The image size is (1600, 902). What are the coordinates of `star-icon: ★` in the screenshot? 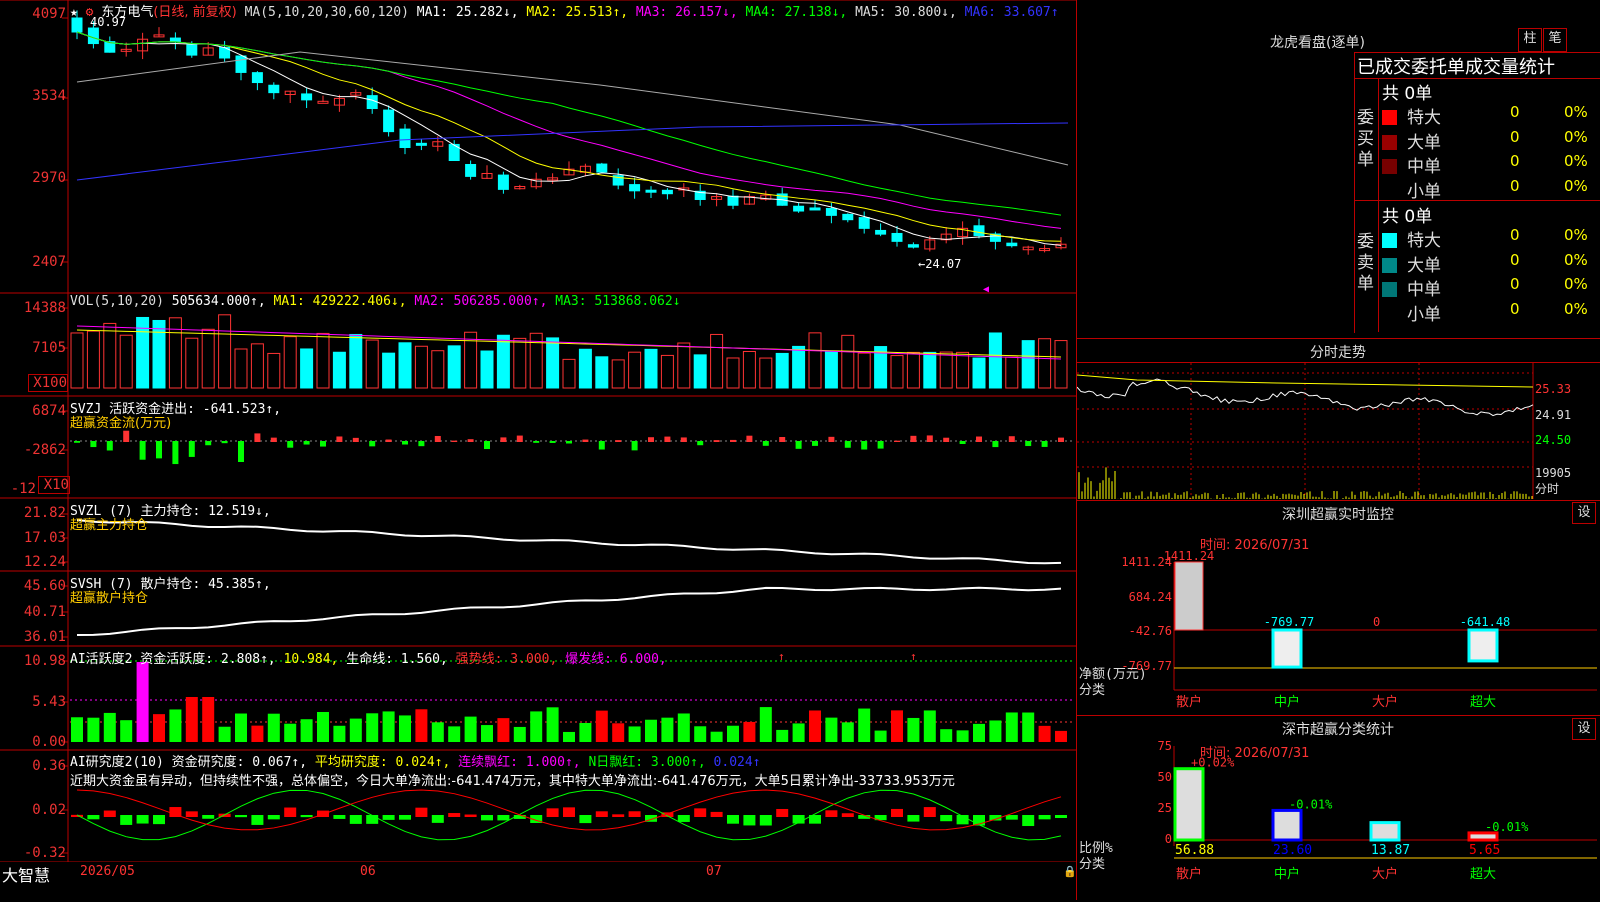 It's located at (74, 12).